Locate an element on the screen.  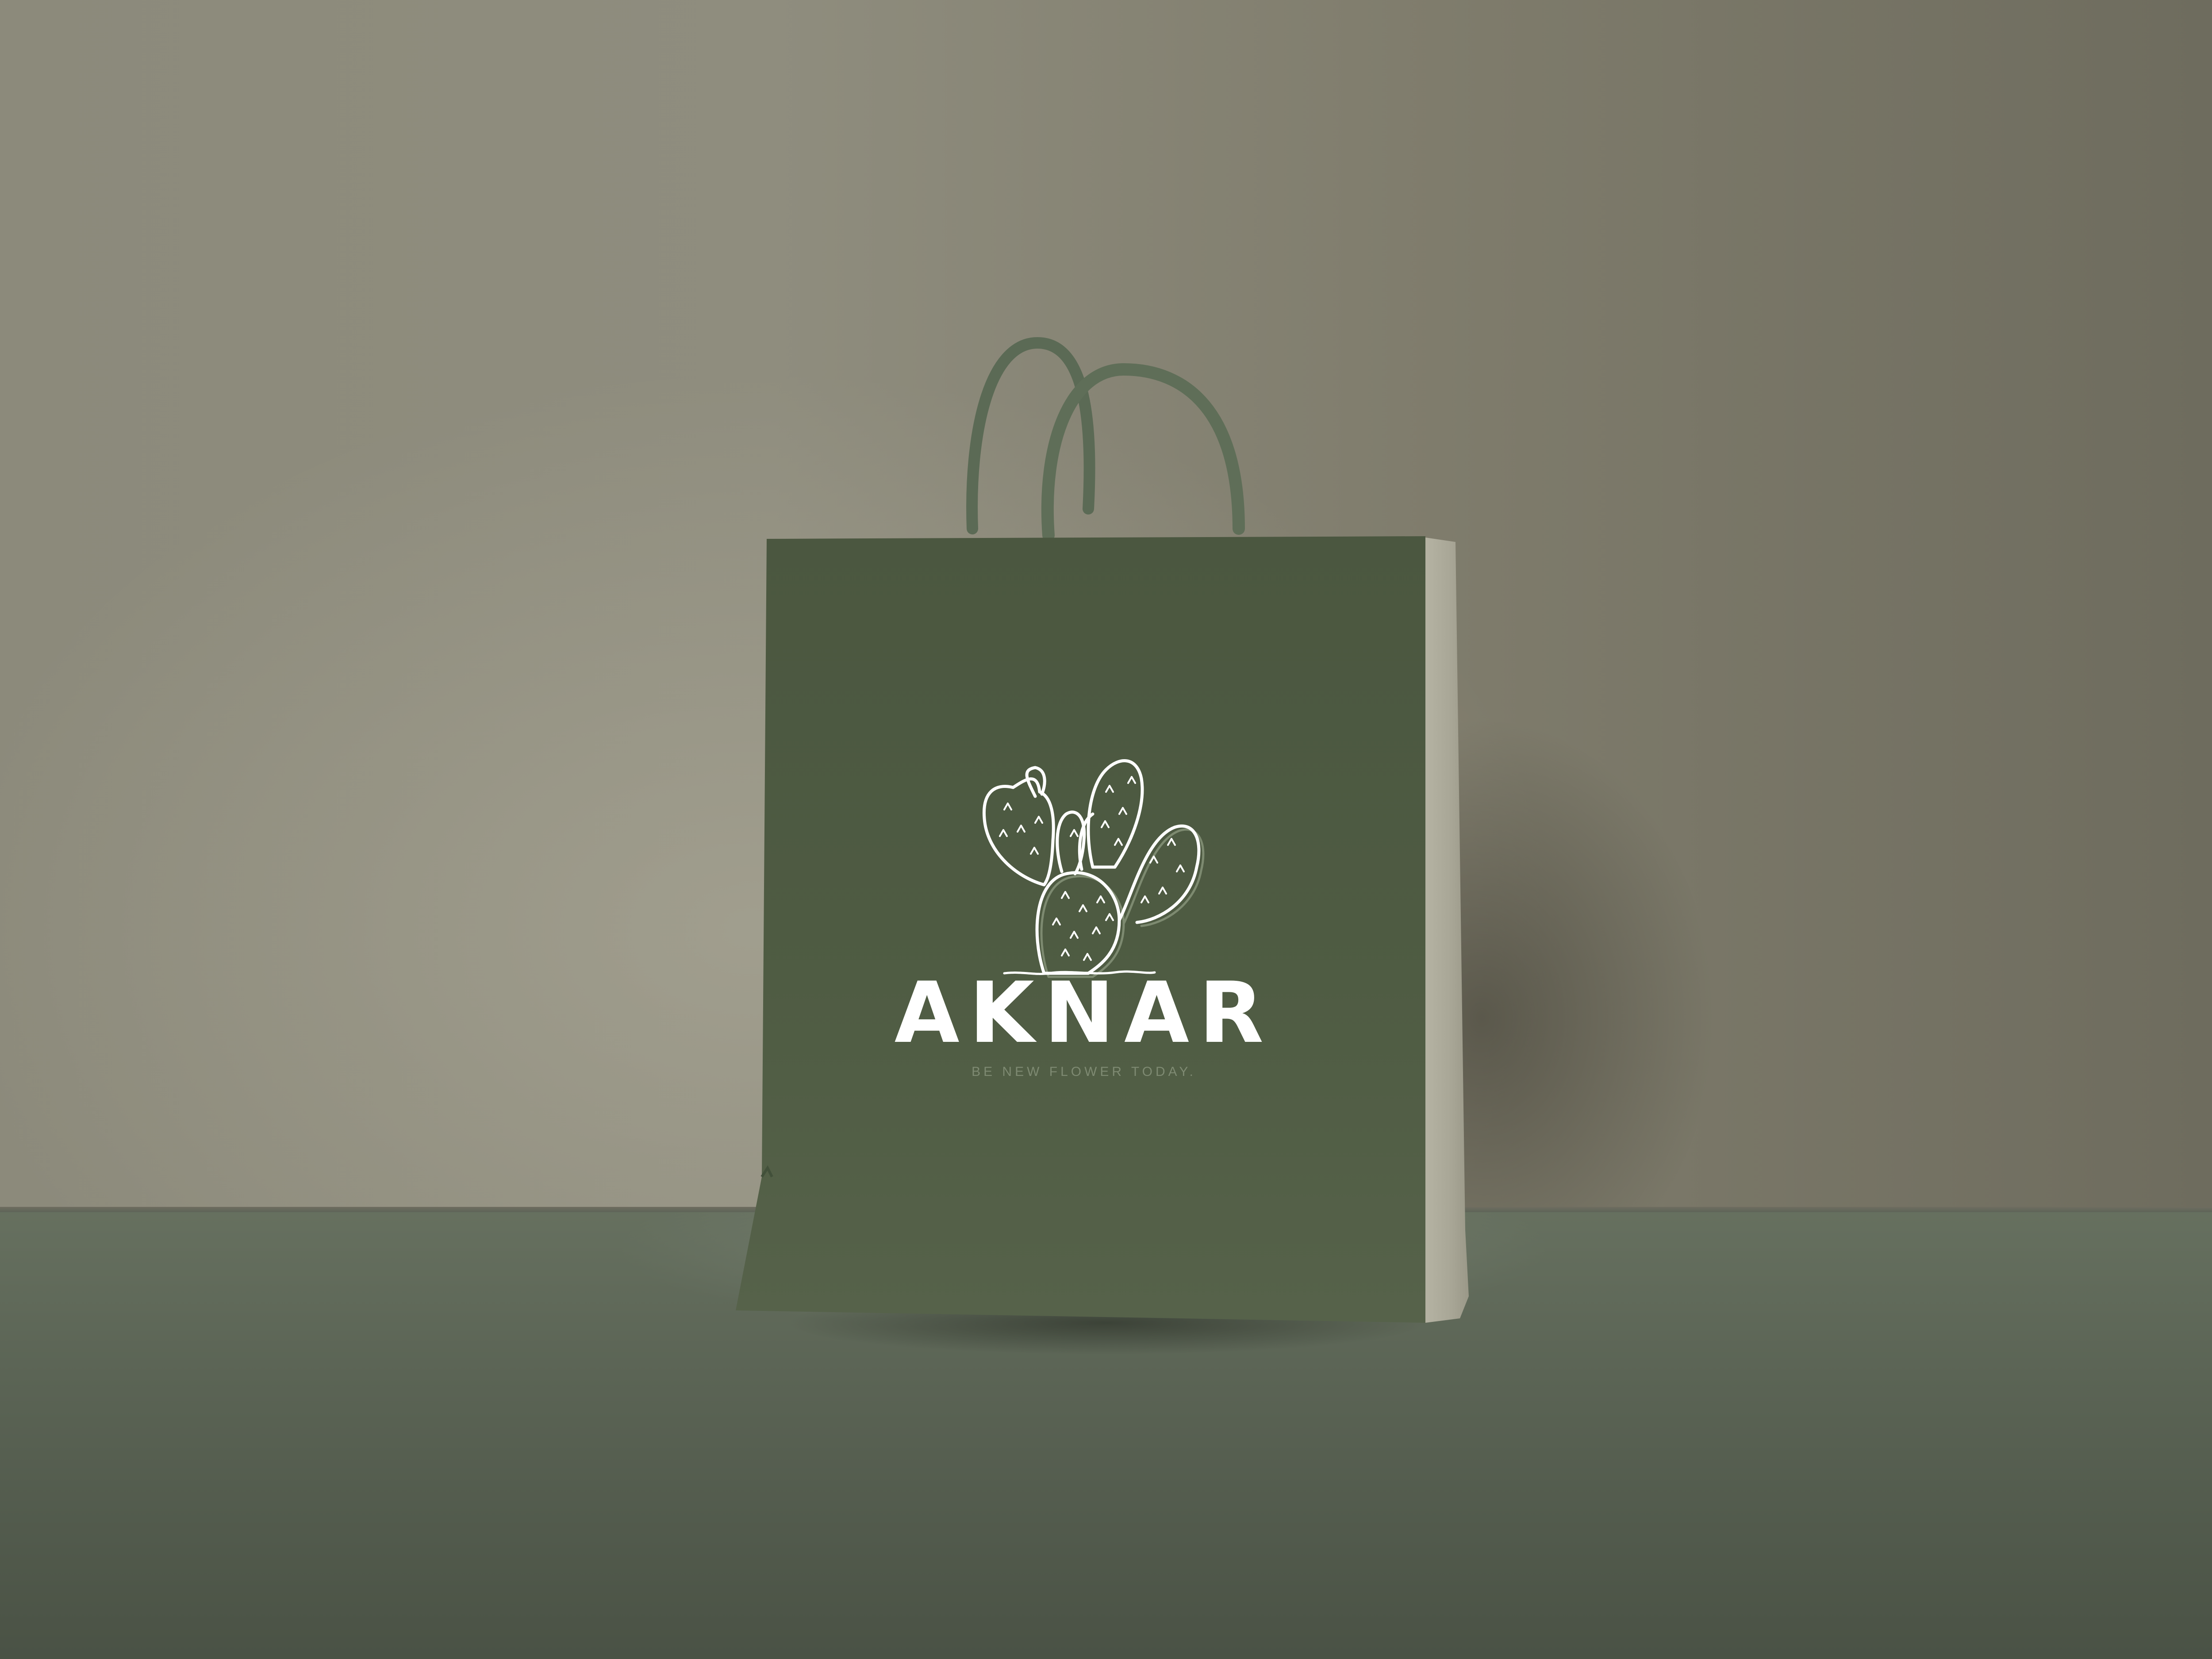
bag-handle-front is located at coordinates (1143, 452).